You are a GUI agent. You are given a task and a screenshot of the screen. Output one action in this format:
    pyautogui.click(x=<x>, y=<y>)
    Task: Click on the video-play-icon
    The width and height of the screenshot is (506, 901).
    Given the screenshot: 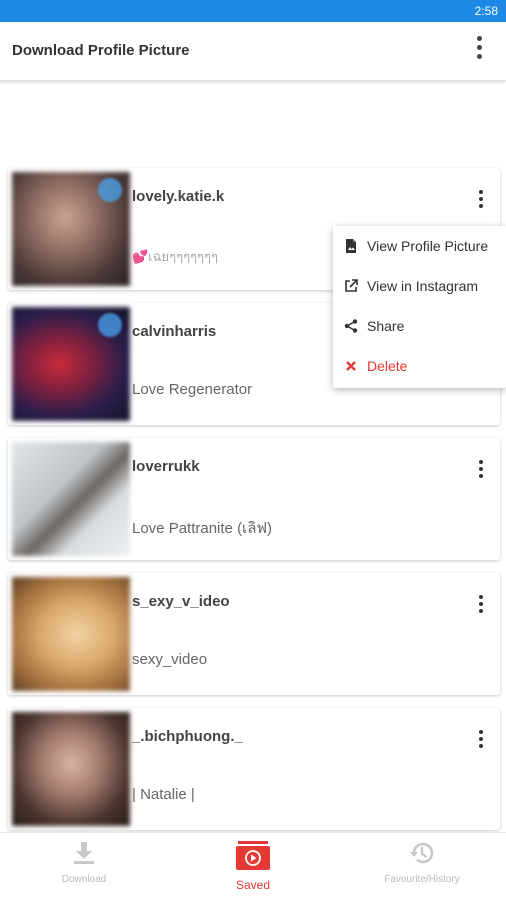 What is the action you would take?
    pyautogui.click(x=253, y=855)
    